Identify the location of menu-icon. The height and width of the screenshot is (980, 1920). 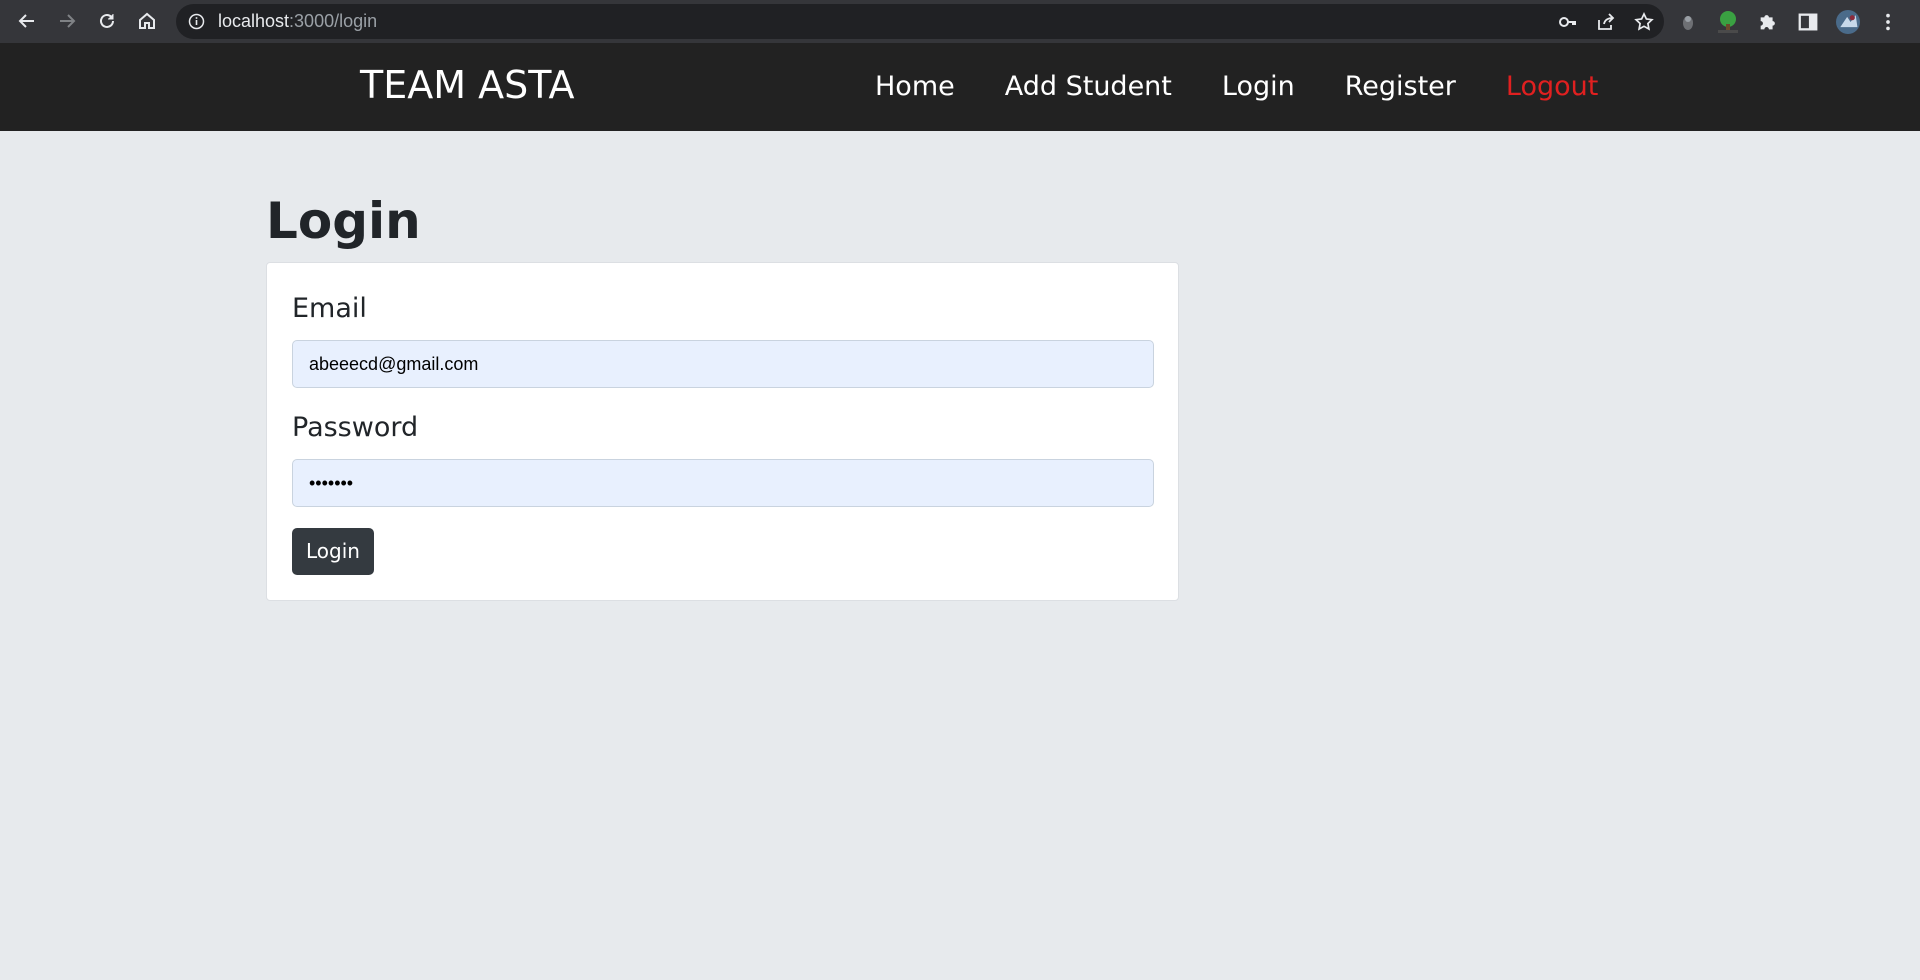
(1888, 21).